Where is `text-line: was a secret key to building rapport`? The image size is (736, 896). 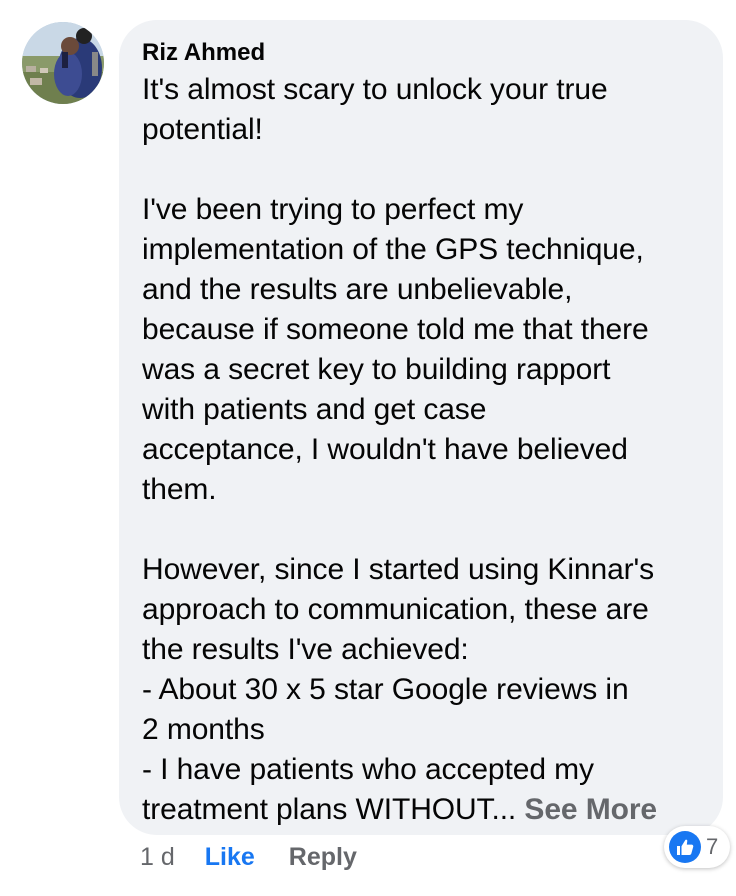
text-line: was a secret key to building rapport is located at coordinates (376, 369).